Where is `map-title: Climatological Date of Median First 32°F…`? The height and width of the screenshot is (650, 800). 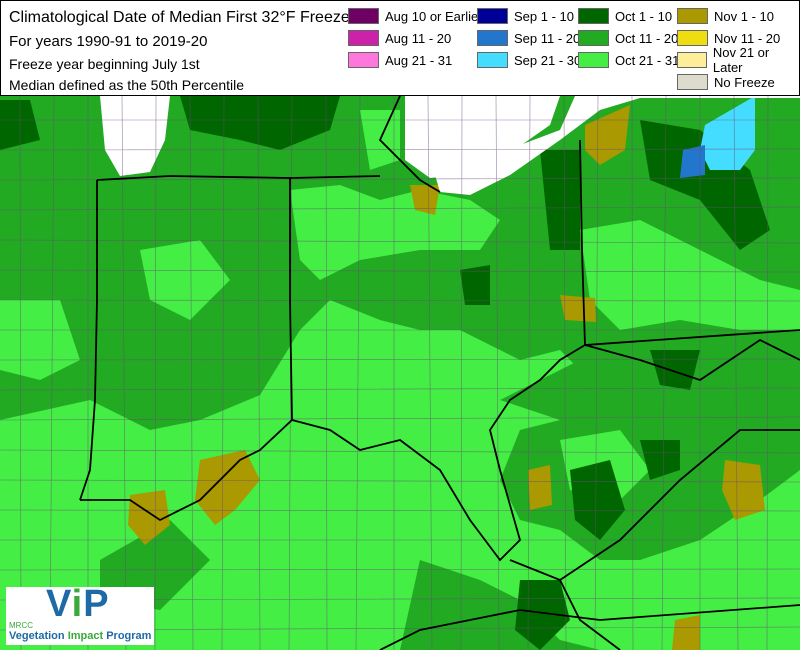
map-title: Climatological Date of Median First 32°F… is located at coordinates (179, 17).